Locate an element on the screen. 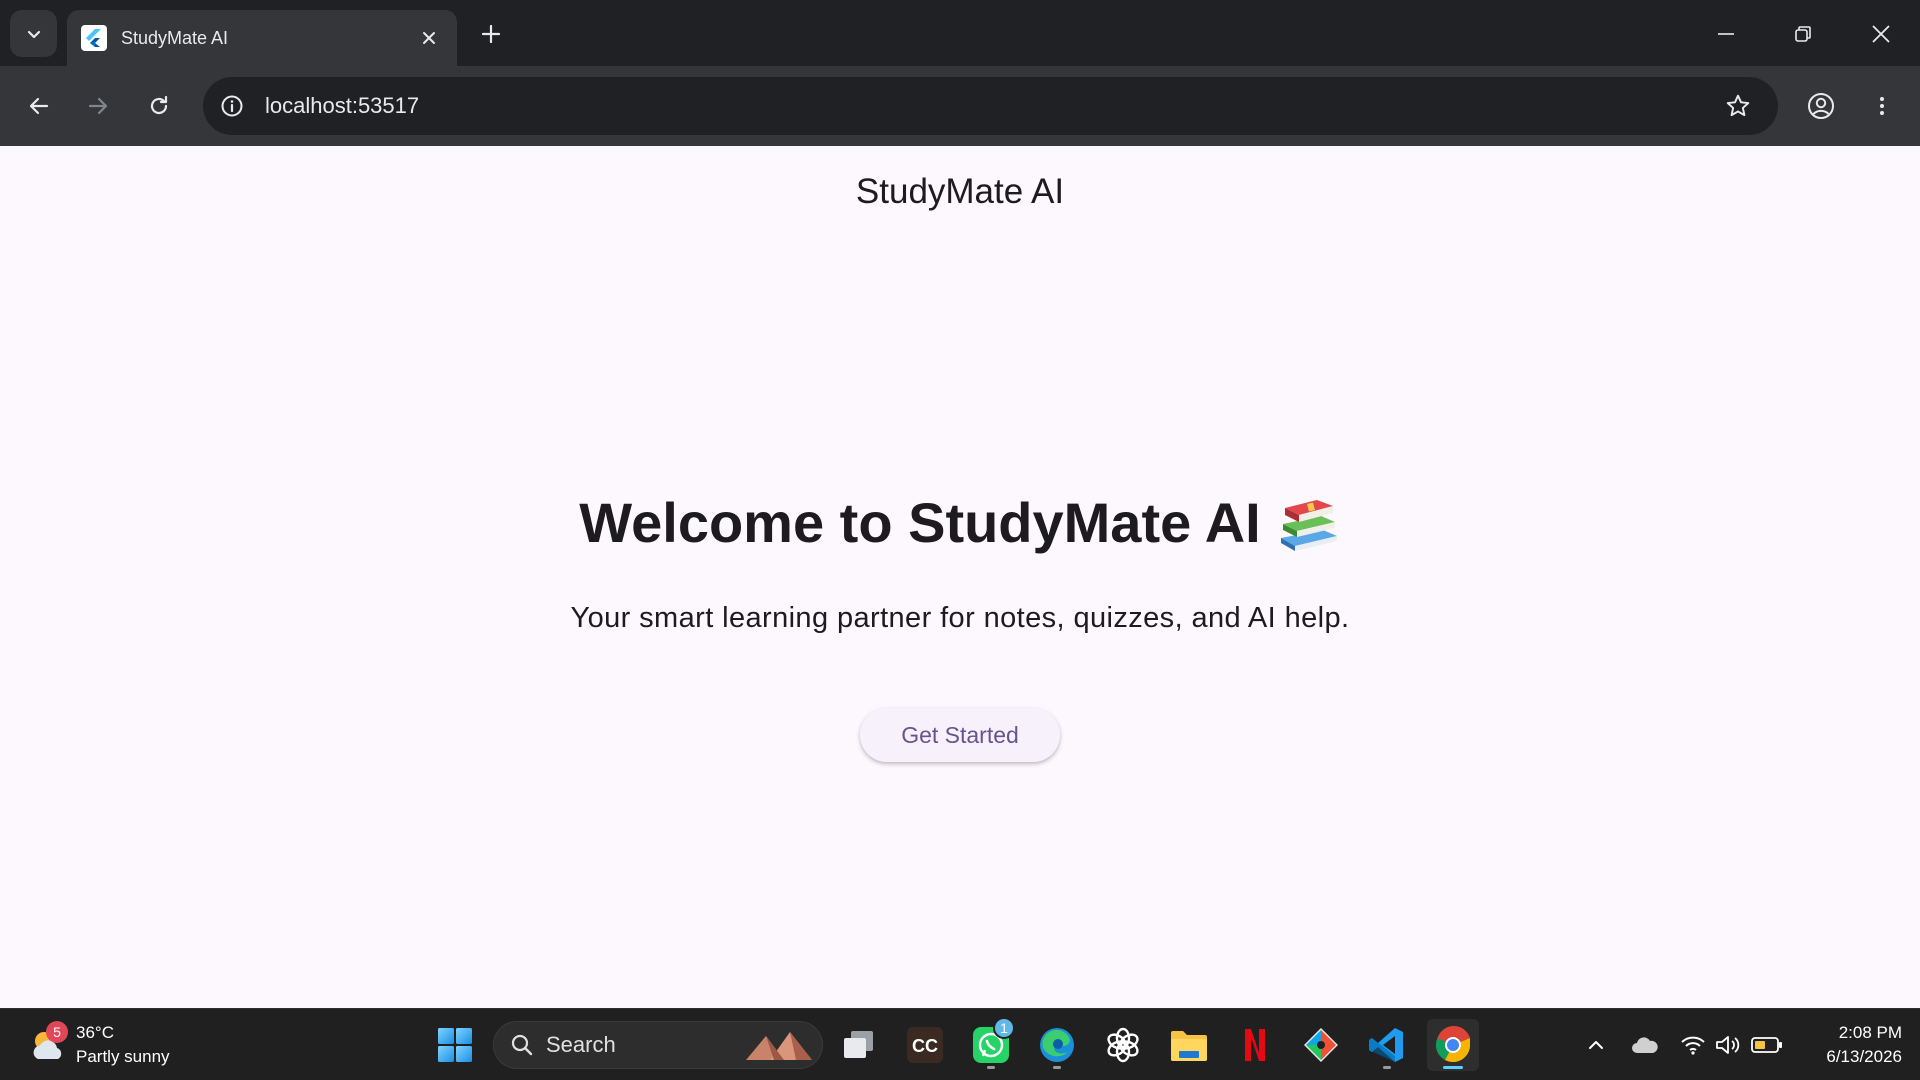  close-window-icon is located at coordinates (1881, 34).